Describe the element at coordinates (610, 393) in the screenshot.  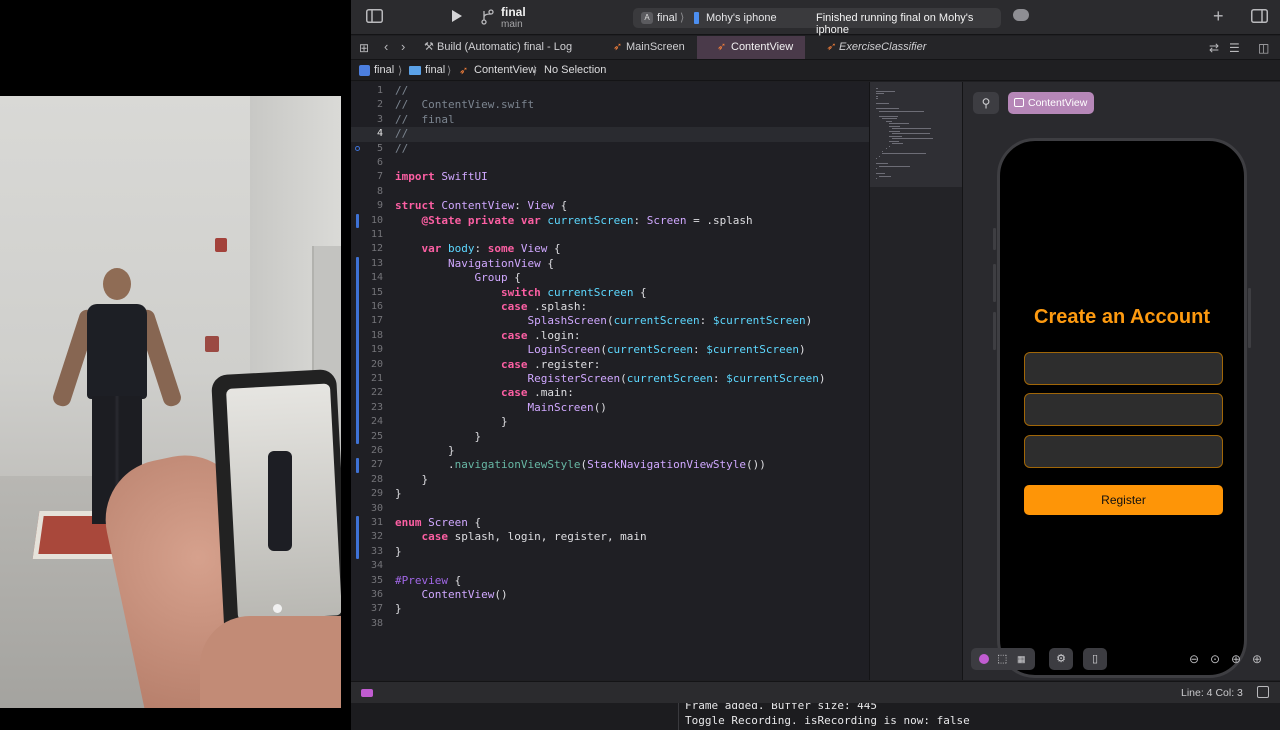
I see `code-line: 22 case .main:` at that location.